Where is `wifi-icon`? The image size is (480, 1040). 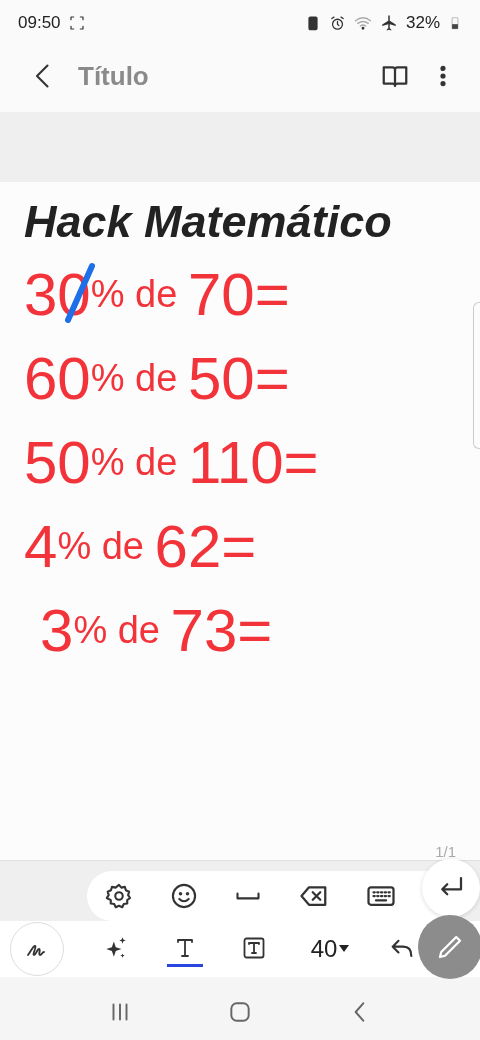 wifi-icon is located at coordinates (362, 23).